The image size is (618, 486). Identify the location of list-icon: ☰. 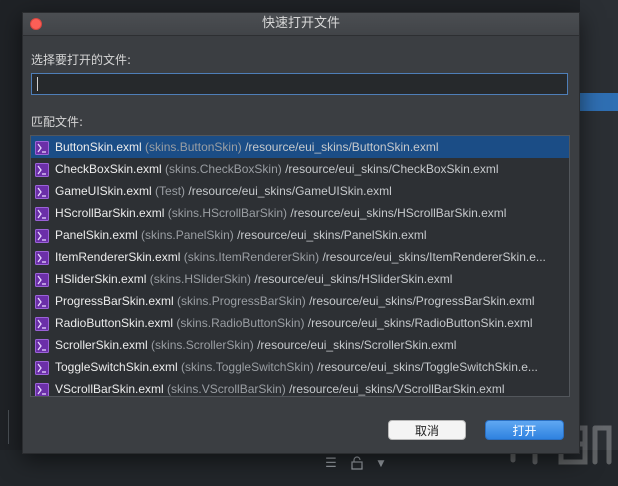
(331, 464).